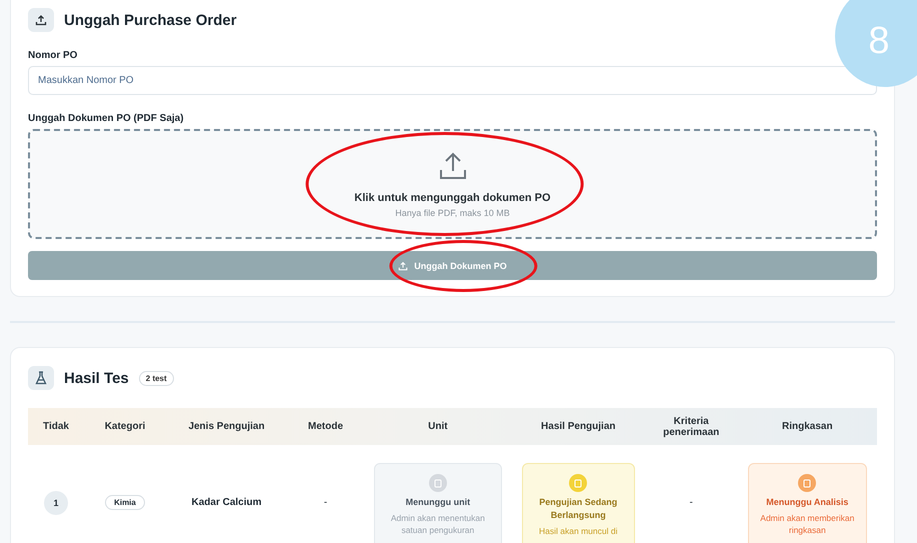 This screenshot has height=543, width=917. What do you see at coordinates (56, 426) in the screenshot?
I see `column-header: Tidak` at bounding box center [56, 426].